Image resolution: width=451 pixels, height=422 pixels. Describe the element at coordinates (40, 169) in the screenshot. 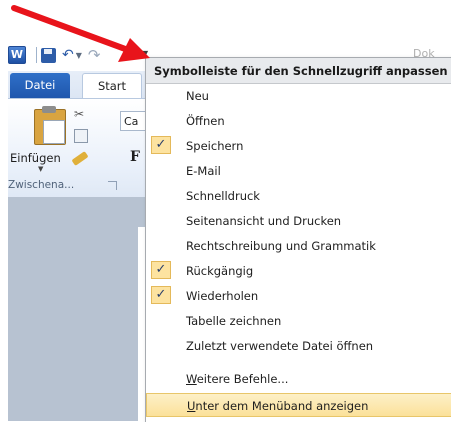

I see `paste-dropdown-arrow-icon: ▼` at that location.